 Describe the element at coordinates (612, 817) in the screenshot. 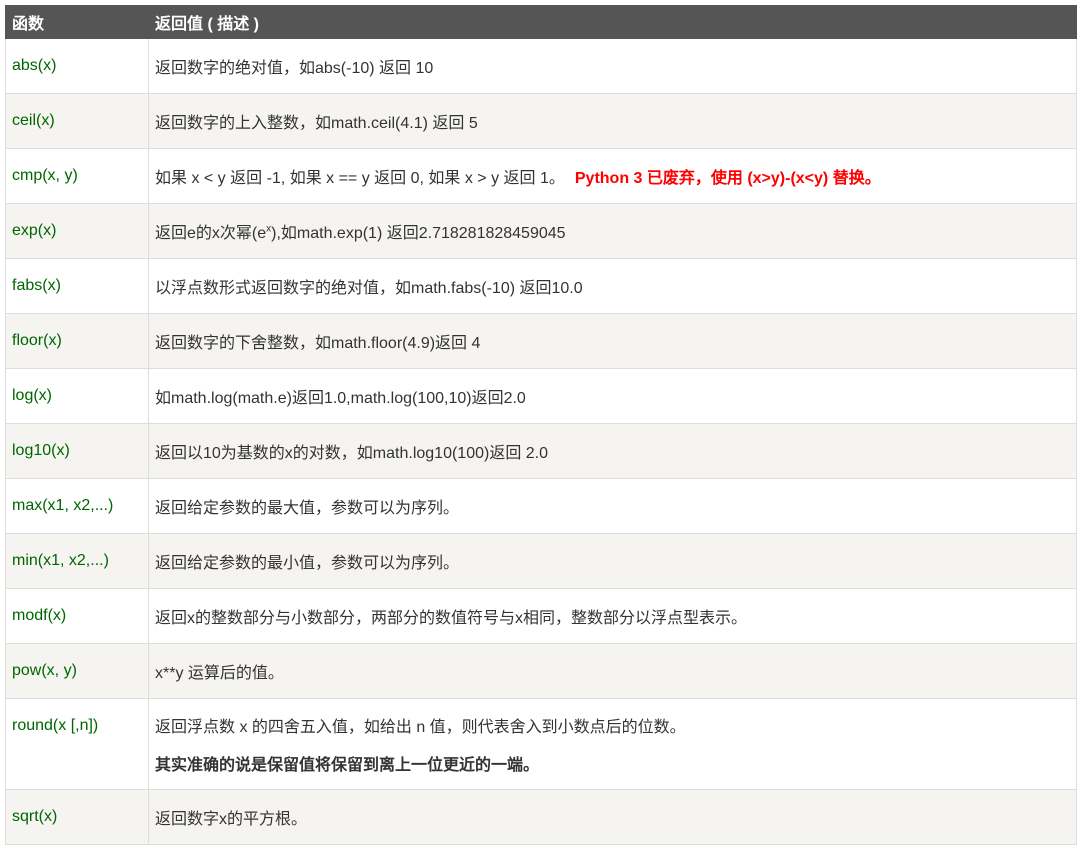

I see `function-description: 返回数字x的平方根。` at that location.